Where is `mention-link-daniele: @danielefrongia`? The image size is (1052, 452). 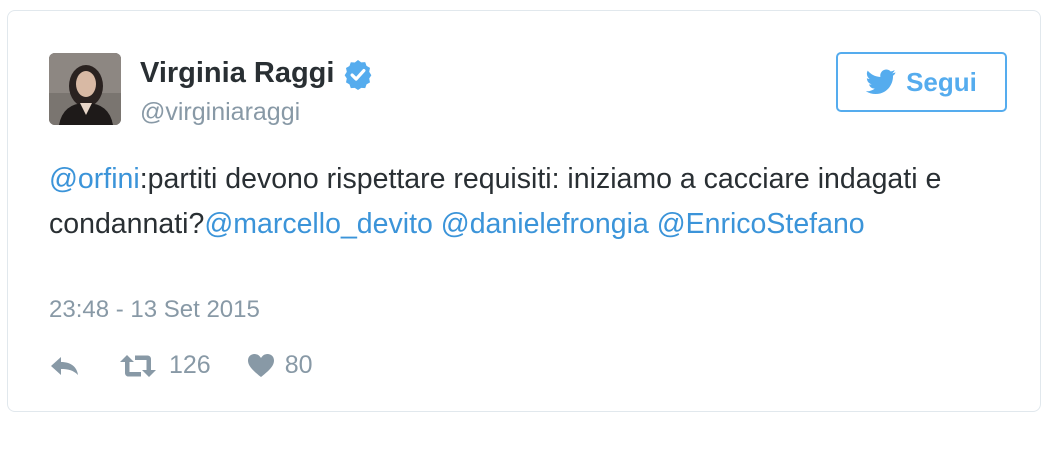 mention-link-daniele: @danielefrongia is located at coordinates (545, 224).